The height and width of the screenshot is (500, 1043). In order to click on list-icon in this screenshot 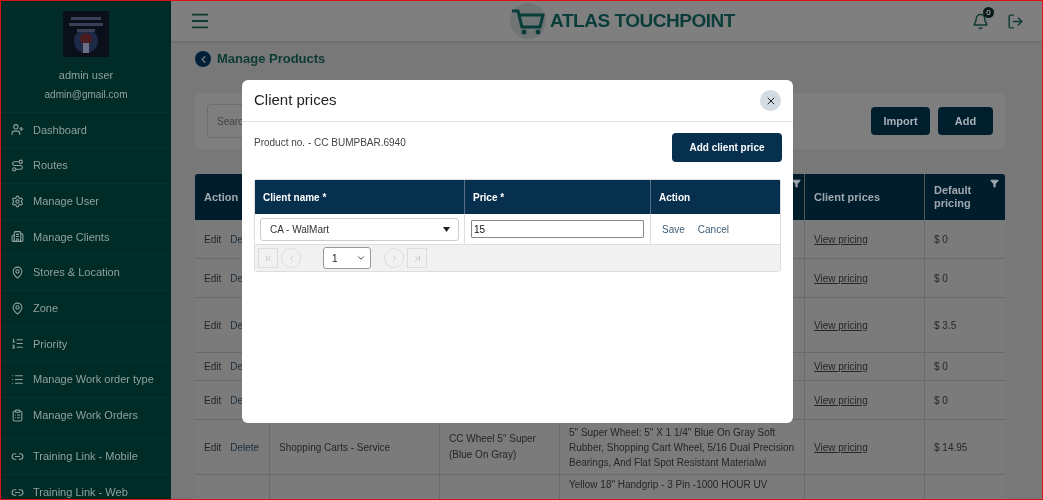, I will do `click(17, 380)`.